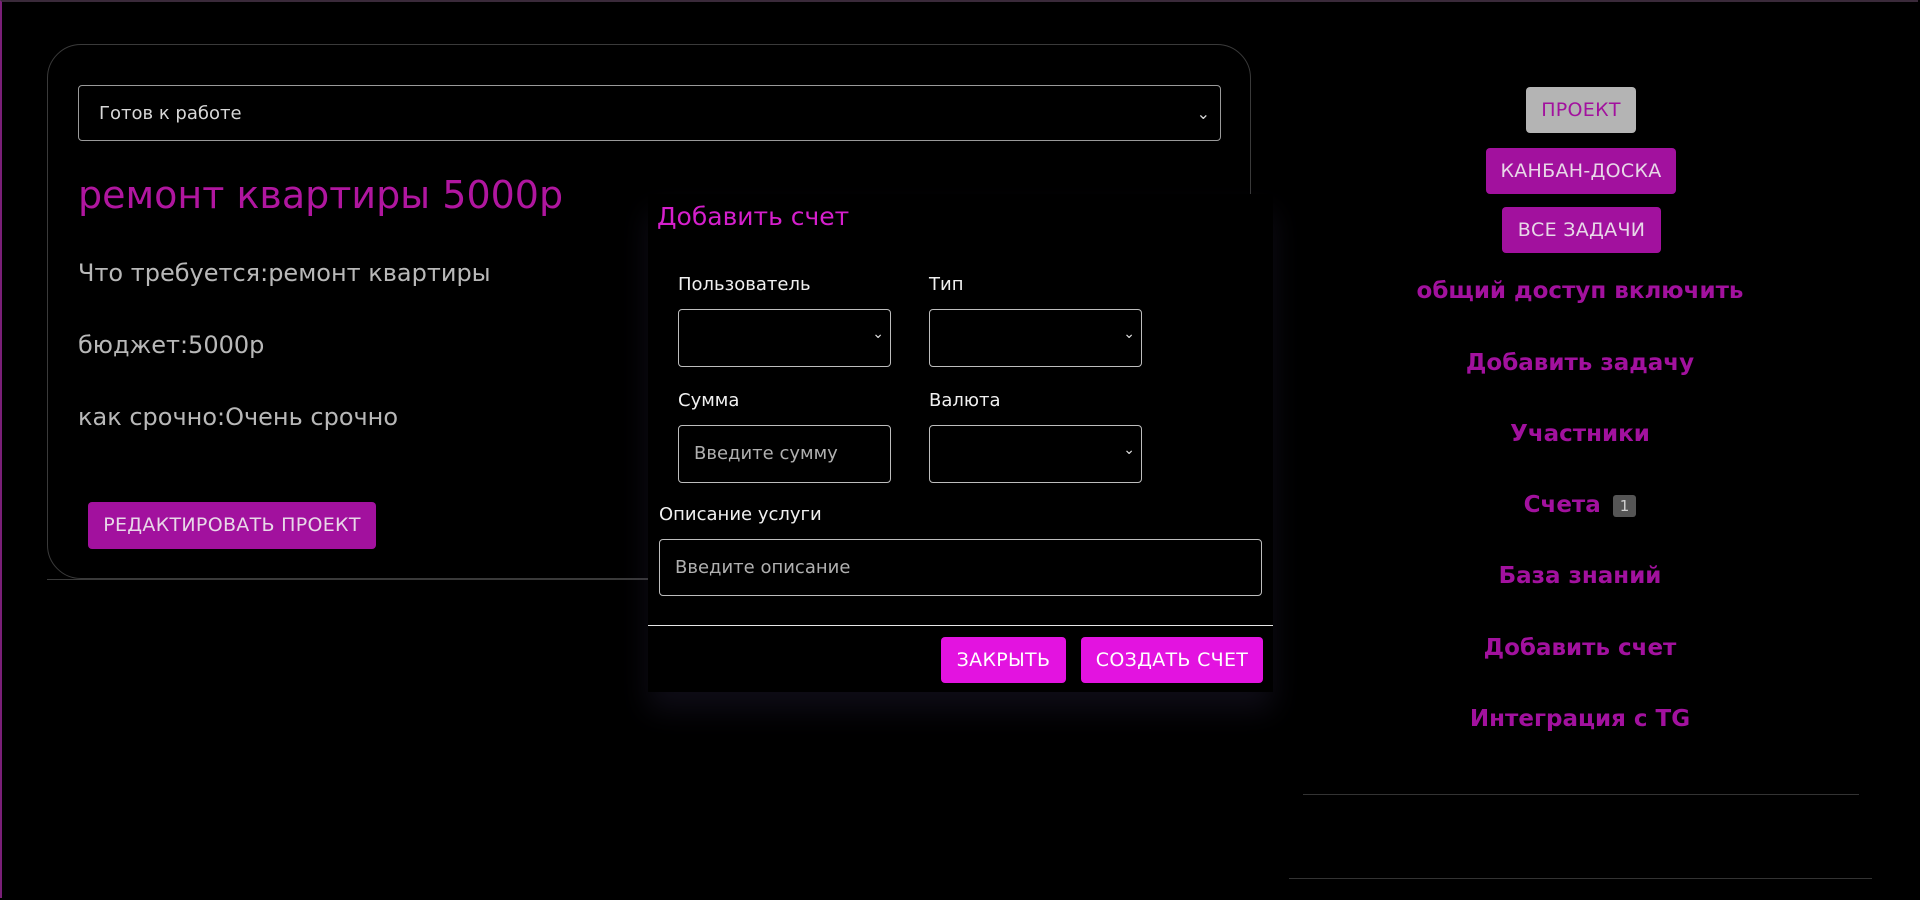  I want to click on type-select: ⌄, so click(1035, 338).